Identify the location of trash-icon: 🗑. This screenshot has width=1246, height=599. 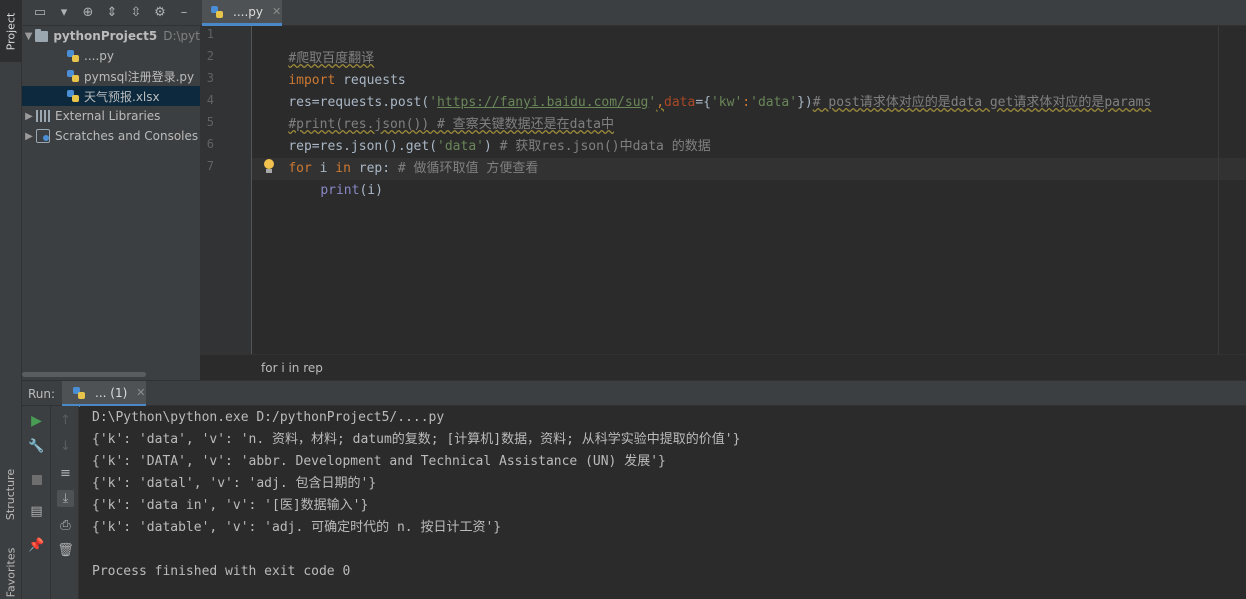
(65, 550).